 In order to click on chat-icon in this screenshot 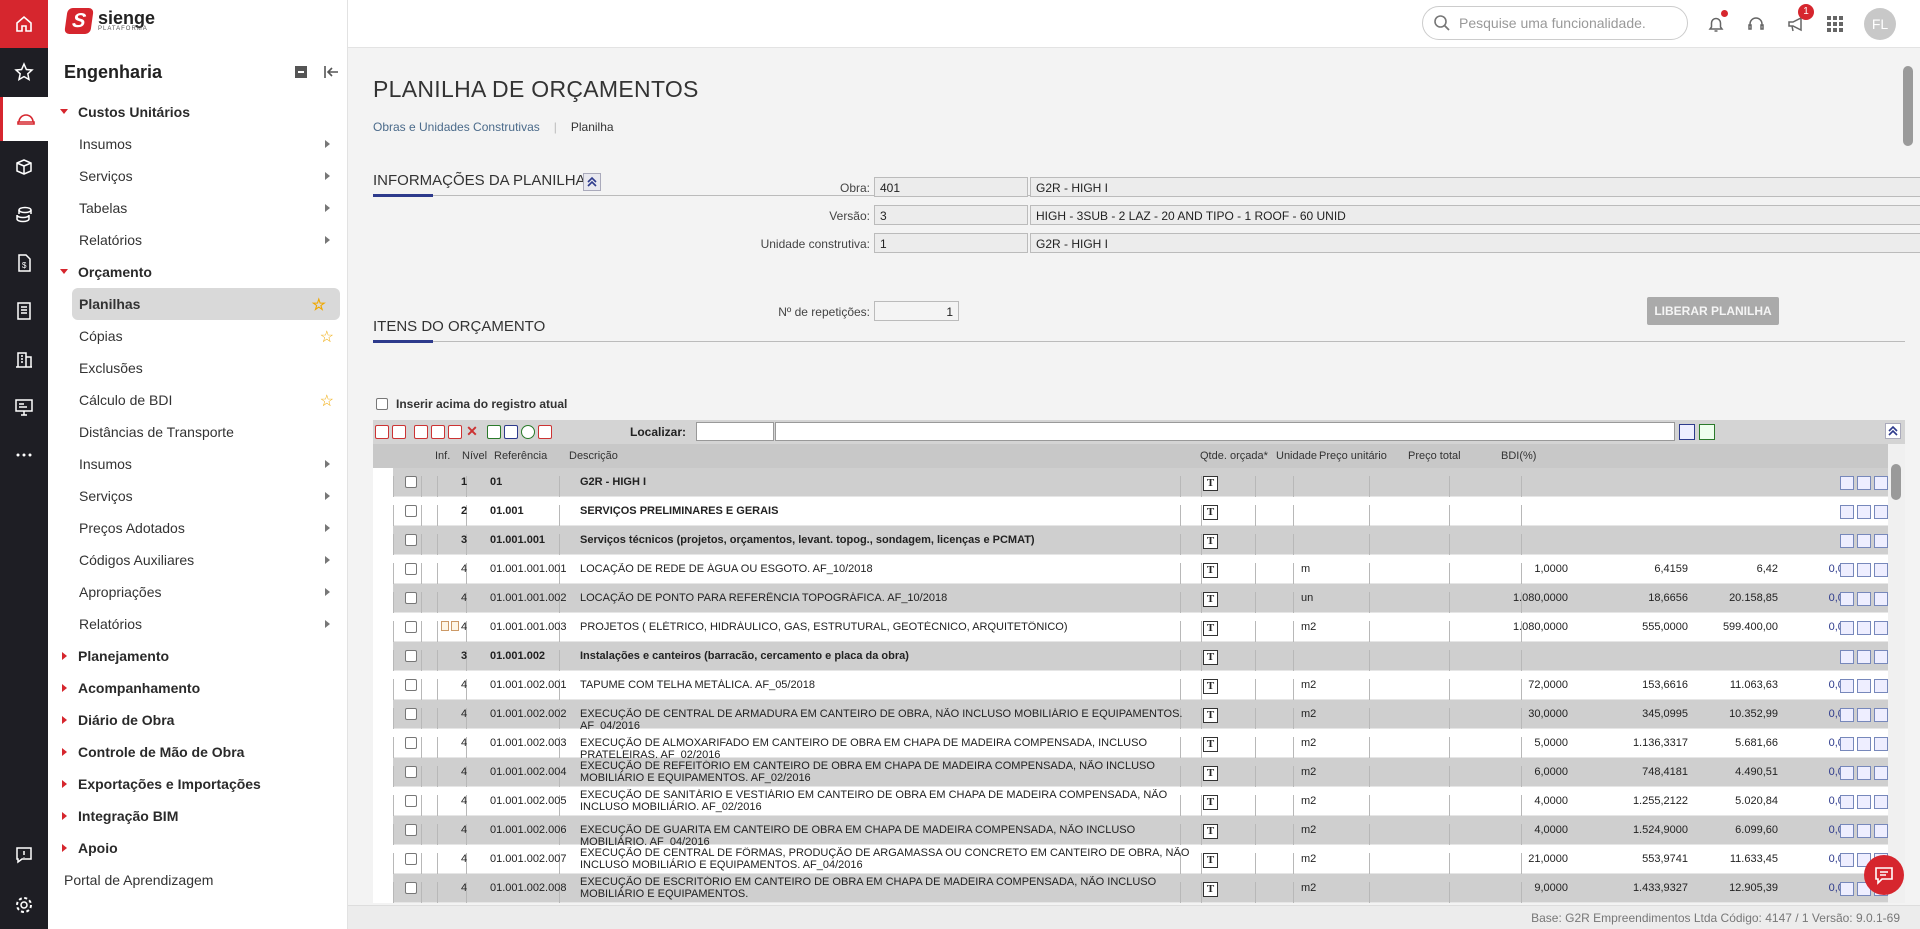, I will do `click(24, 855)`.